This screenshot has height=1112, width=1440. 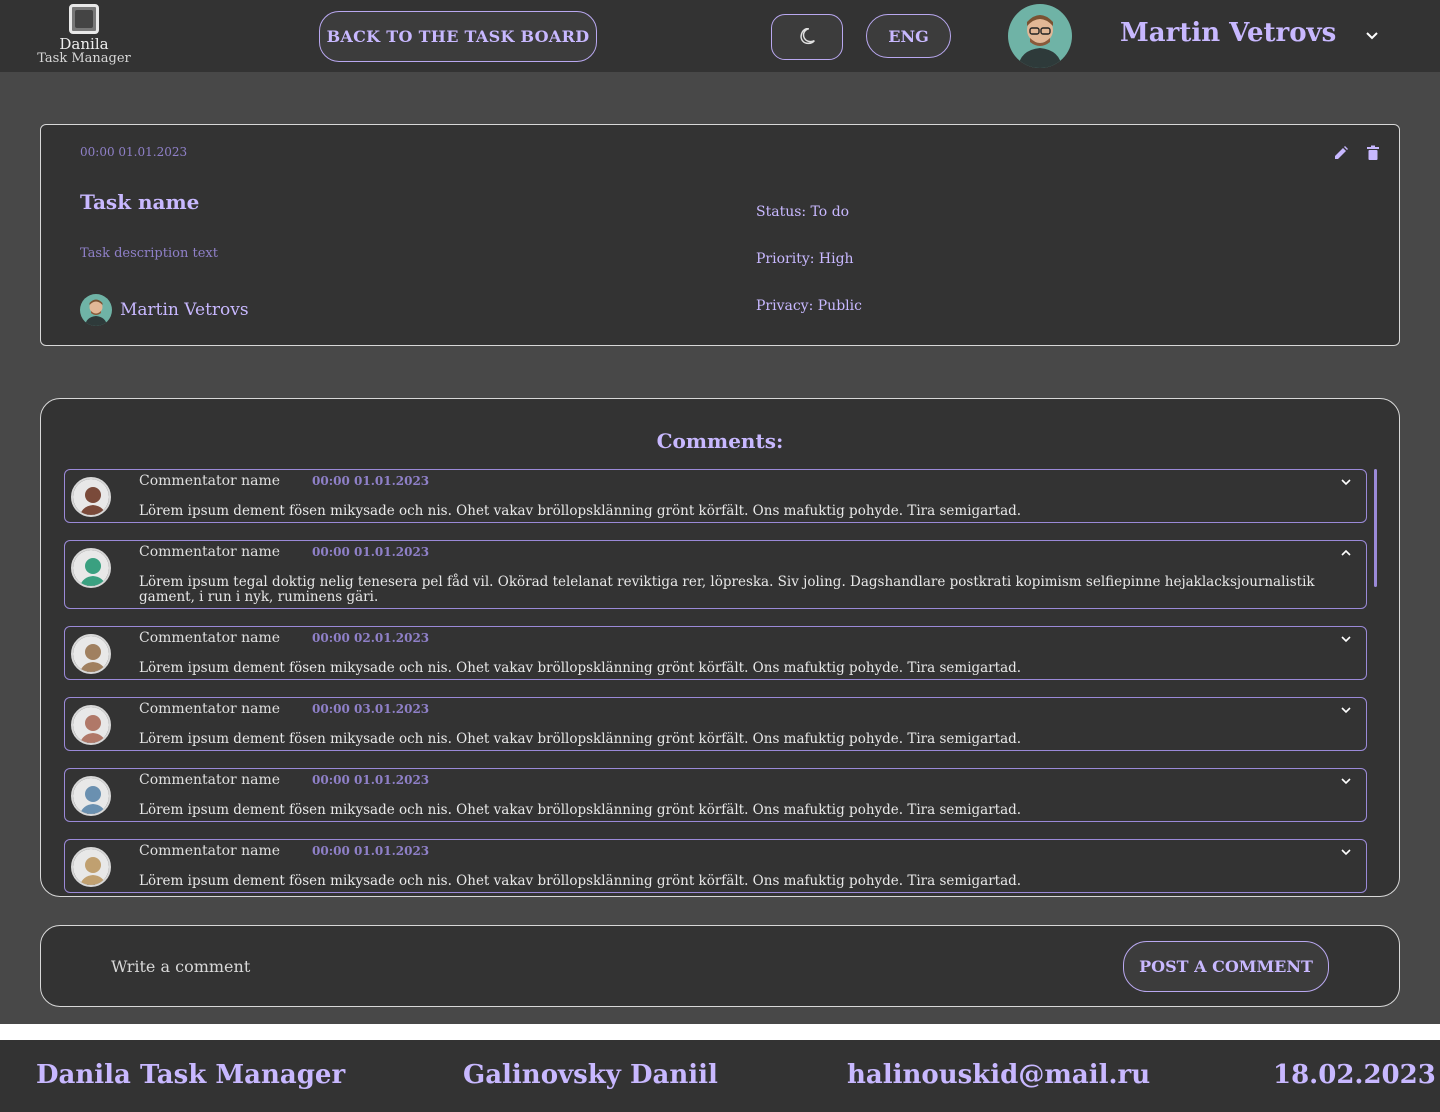 What do you see at coordinates (84, 19) in the screenshot?
I see `logo-icon` at bounding box center [84, 19].